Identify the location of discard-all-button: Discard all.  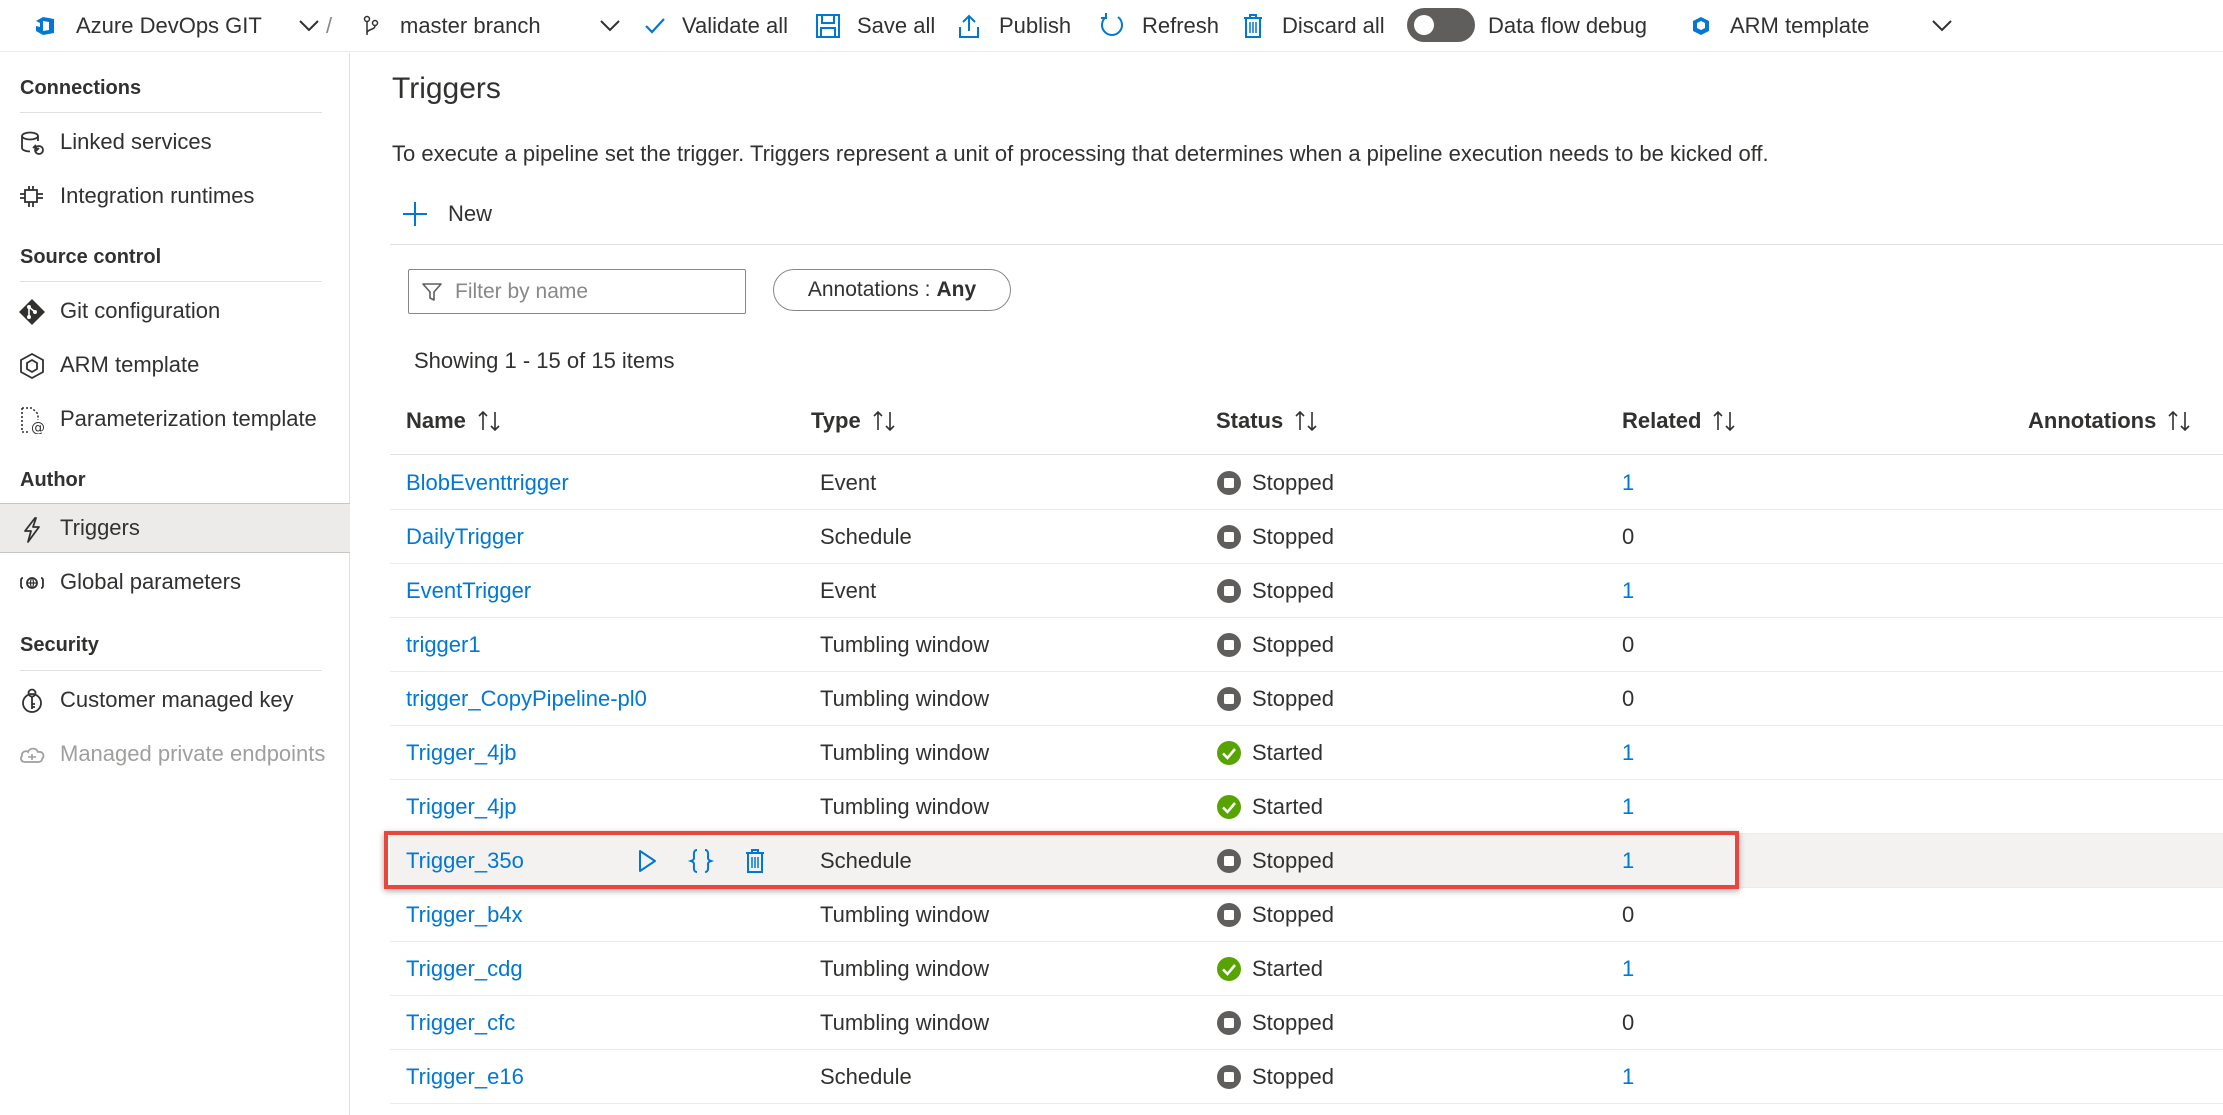
(1313, 26).